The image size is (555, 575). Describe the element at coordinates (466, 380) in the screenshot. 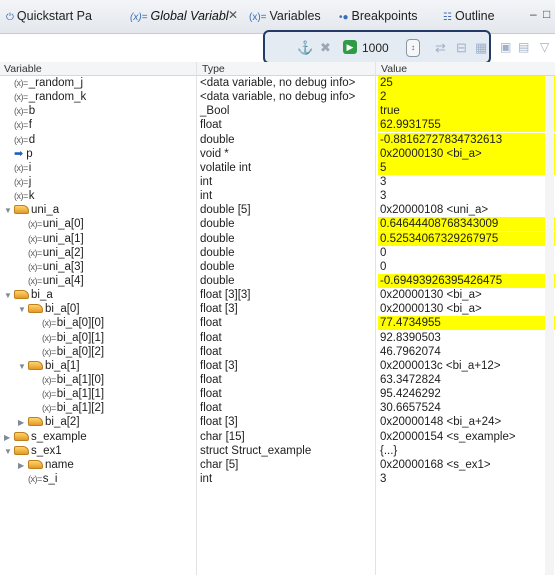

I see `variable-value-cell: 63.3472824` at that location.